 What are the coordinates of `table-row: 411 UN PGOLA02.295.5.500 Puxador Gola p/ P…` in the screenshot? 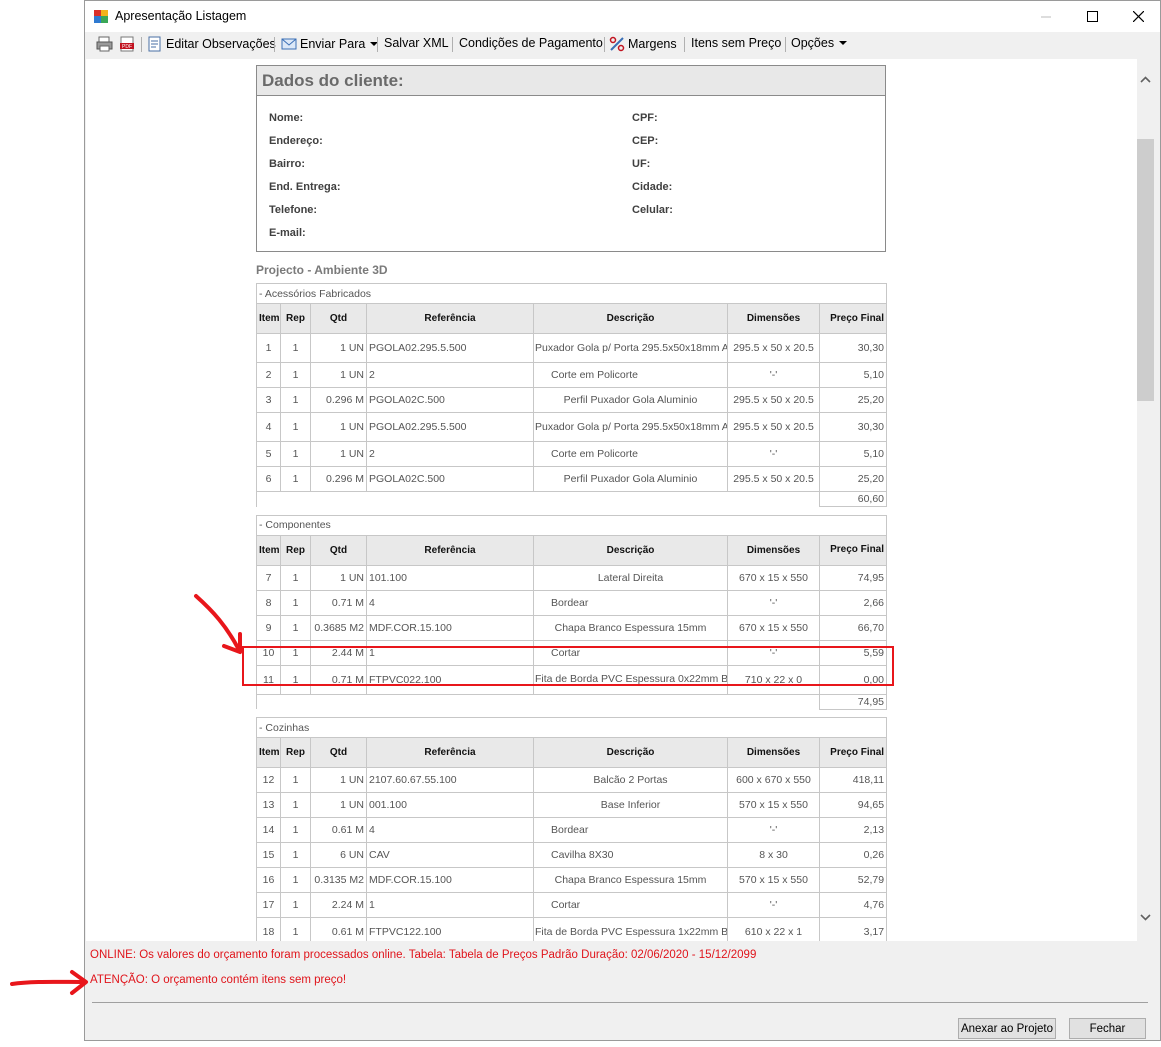 It's located at (572, 427).